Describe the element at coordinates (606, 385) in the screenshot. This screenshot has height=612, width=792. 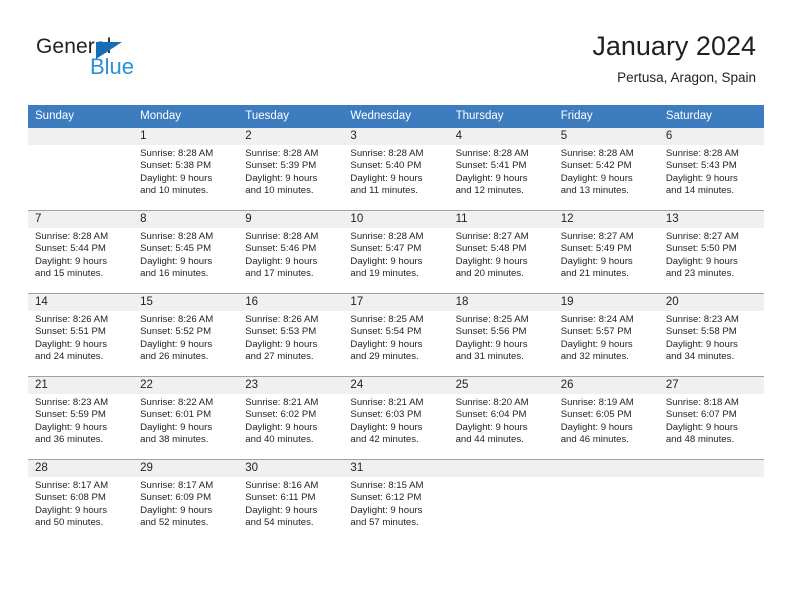
I see `day-number: 26` at that location.